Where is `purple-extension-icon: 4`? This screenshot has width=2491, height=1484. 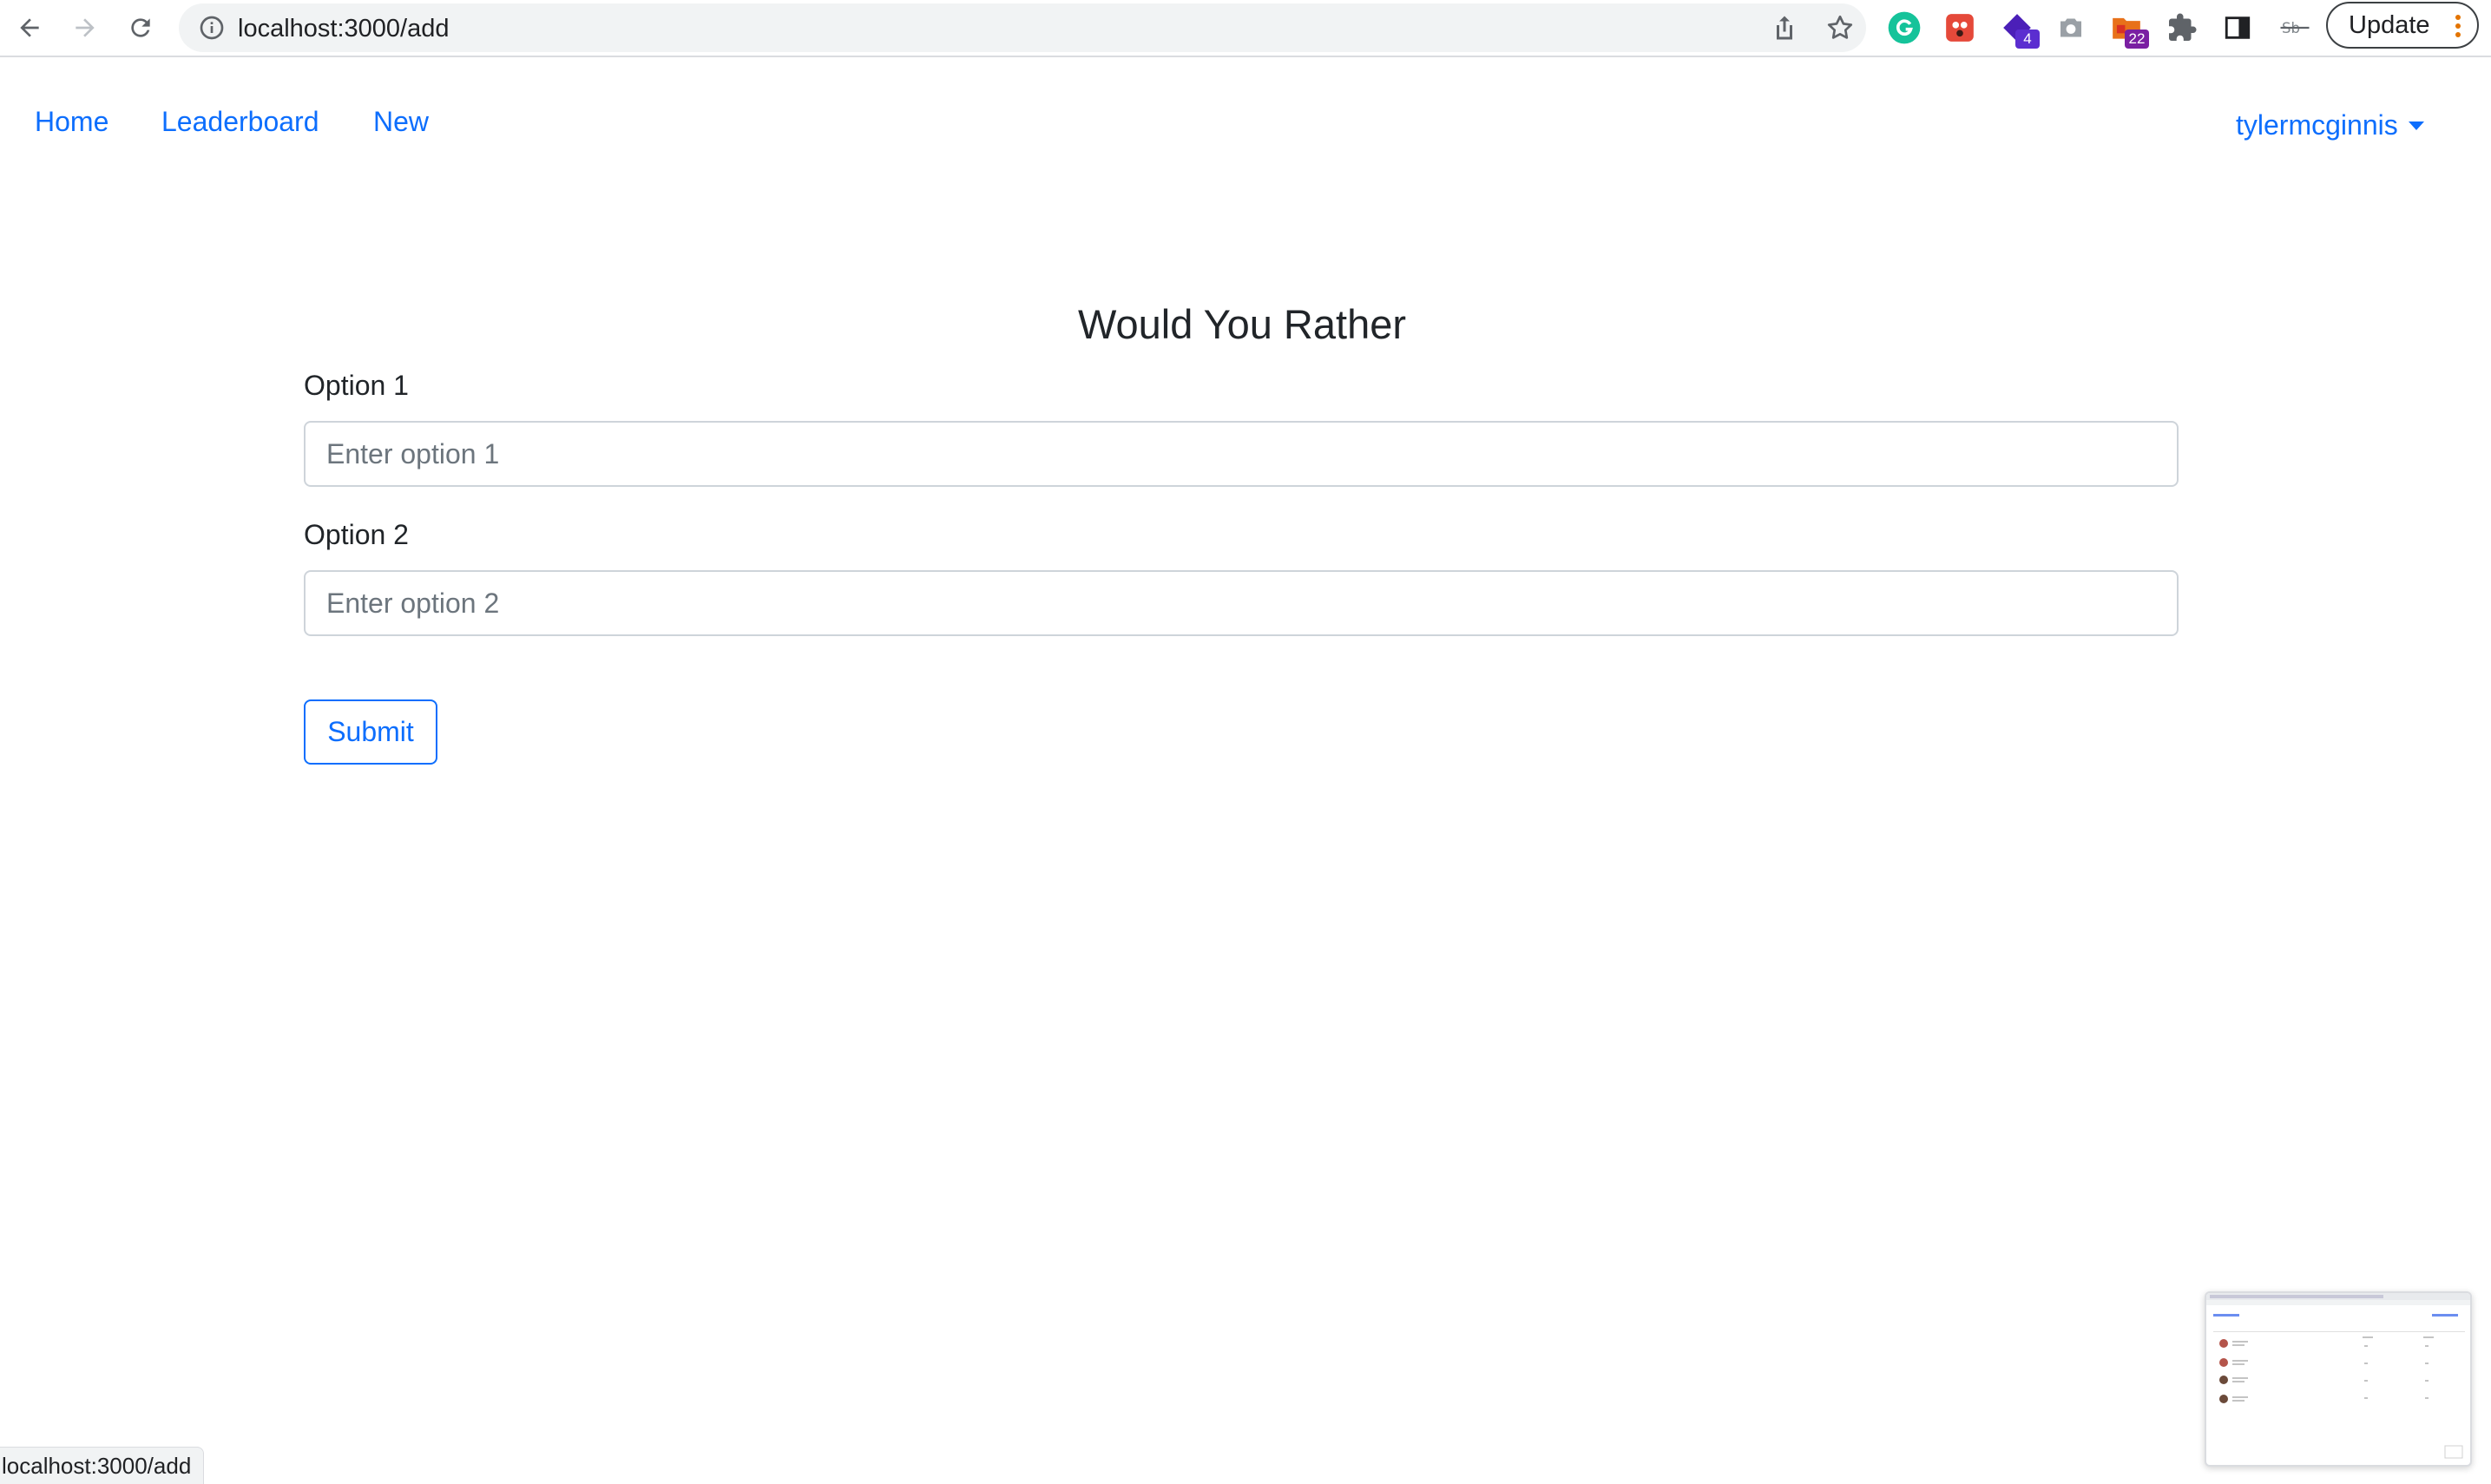
purple-extension-icon: 4 is located at coordinates (2019, 29).